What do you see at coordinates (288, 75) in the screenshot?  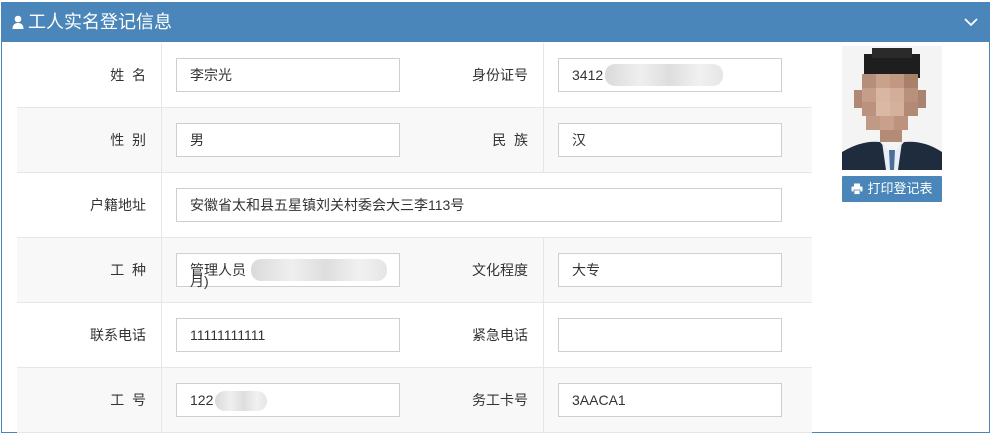 I see `name-field: 李宗光` at bounding box center [288, 75].